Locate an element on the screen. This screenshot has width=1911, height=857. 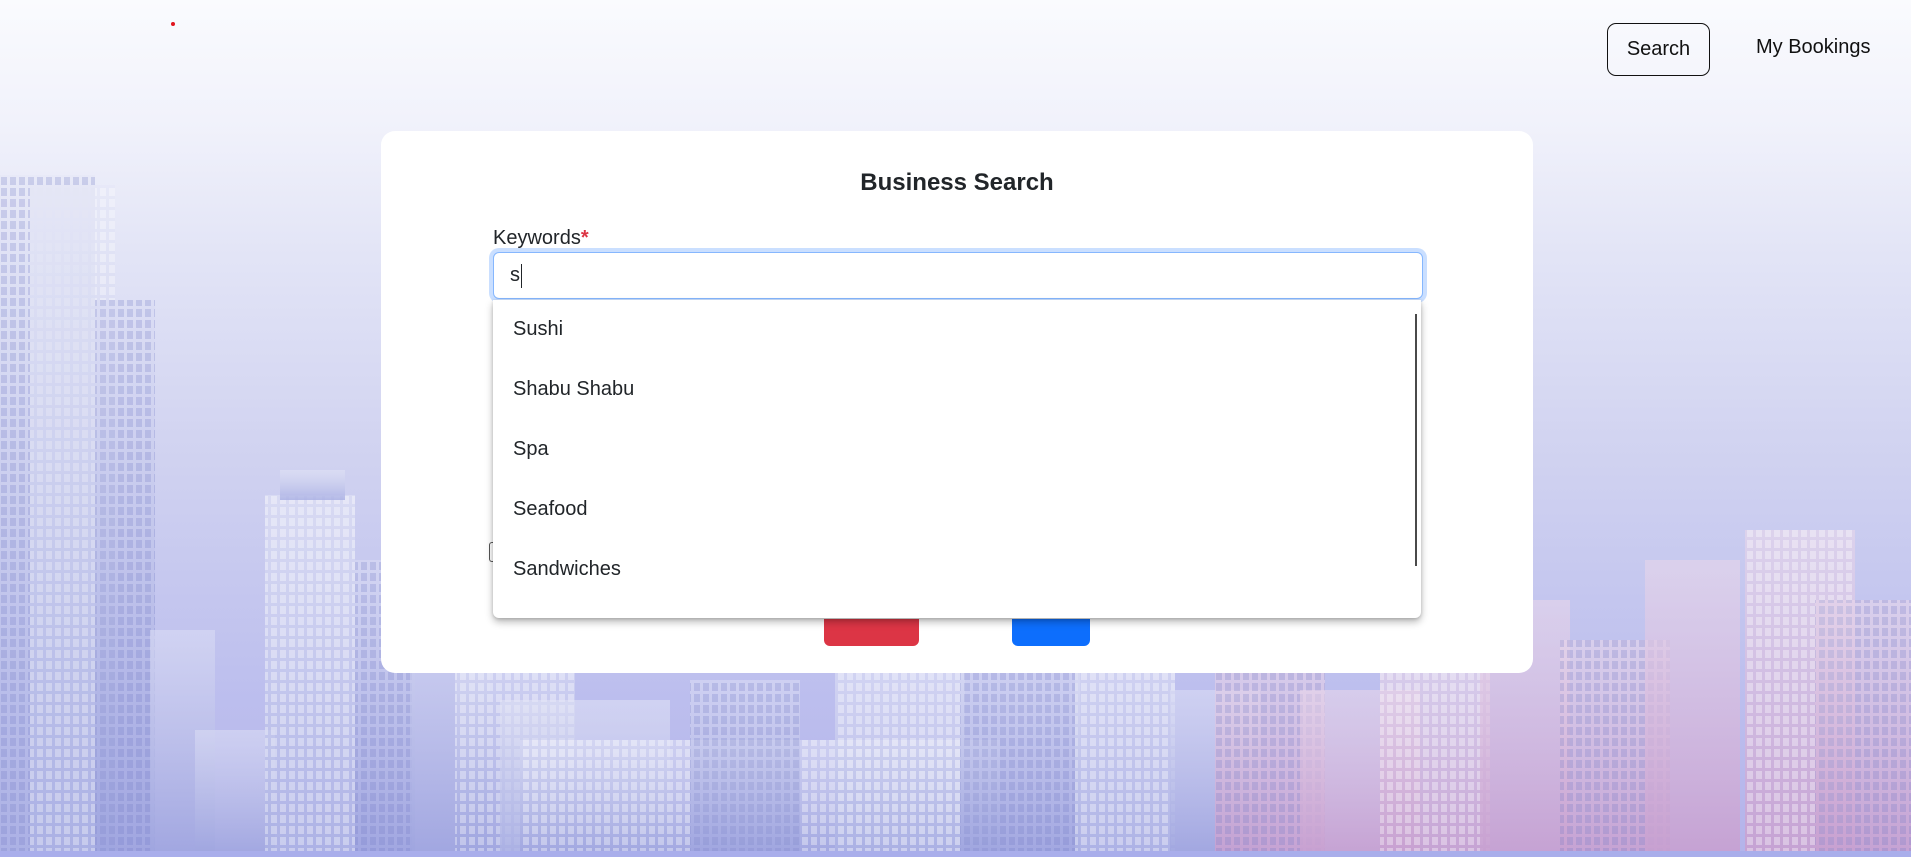
submit-button is located at coordinates (1051, 632).